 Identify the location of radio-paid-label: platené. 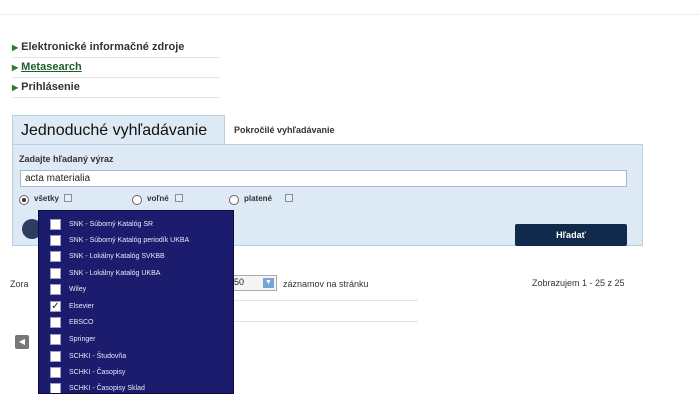
(258, 198).